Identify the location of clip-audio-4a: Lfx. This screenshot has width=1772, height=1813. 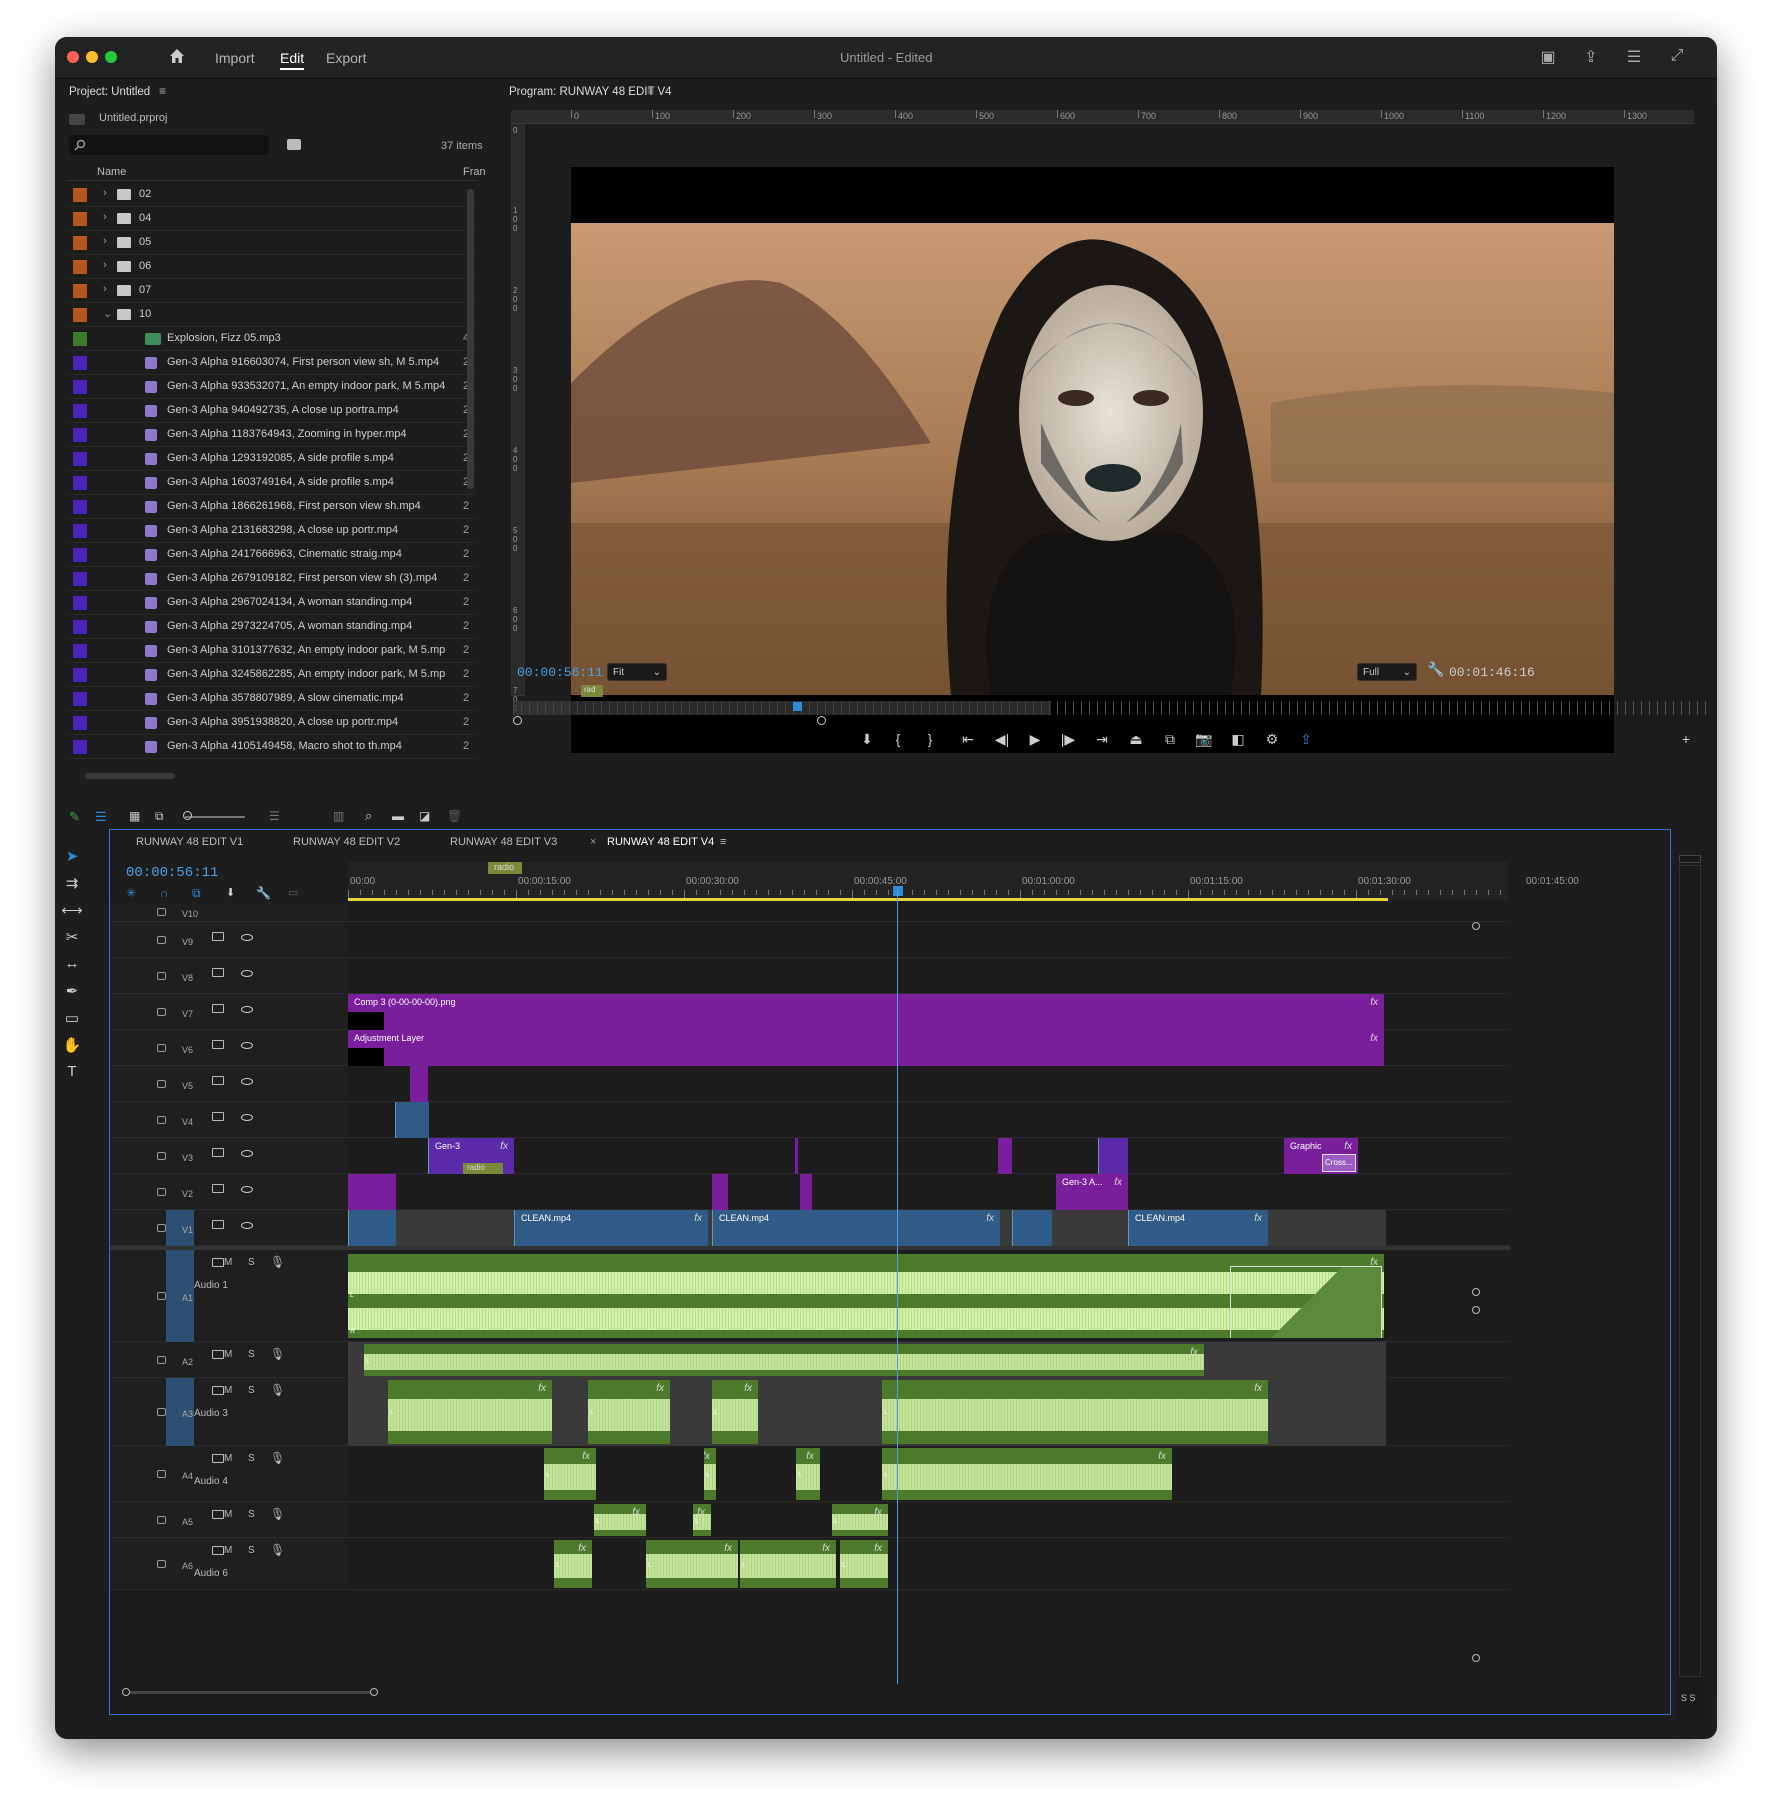
(570, 1474).